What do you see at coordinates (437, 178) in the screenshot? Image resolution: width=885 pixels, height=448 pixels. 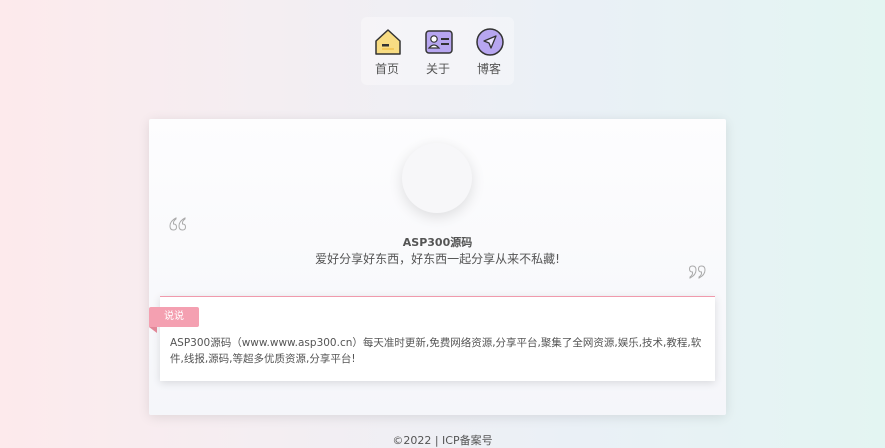 I see `avatar` at bounding box center [437, 178].